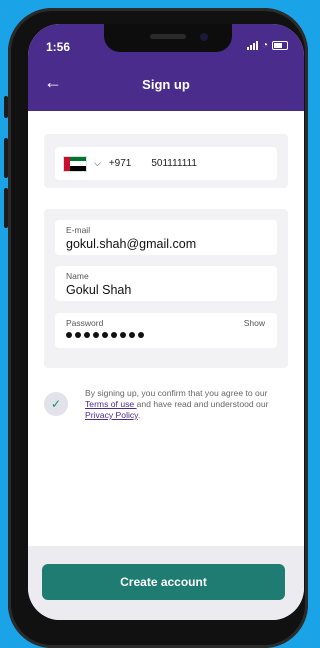 The width and height of the screenshot is (320, 648). Describe the element at coordinates (6, 158) in the screenshot. I see `volume-up-button` at that location.